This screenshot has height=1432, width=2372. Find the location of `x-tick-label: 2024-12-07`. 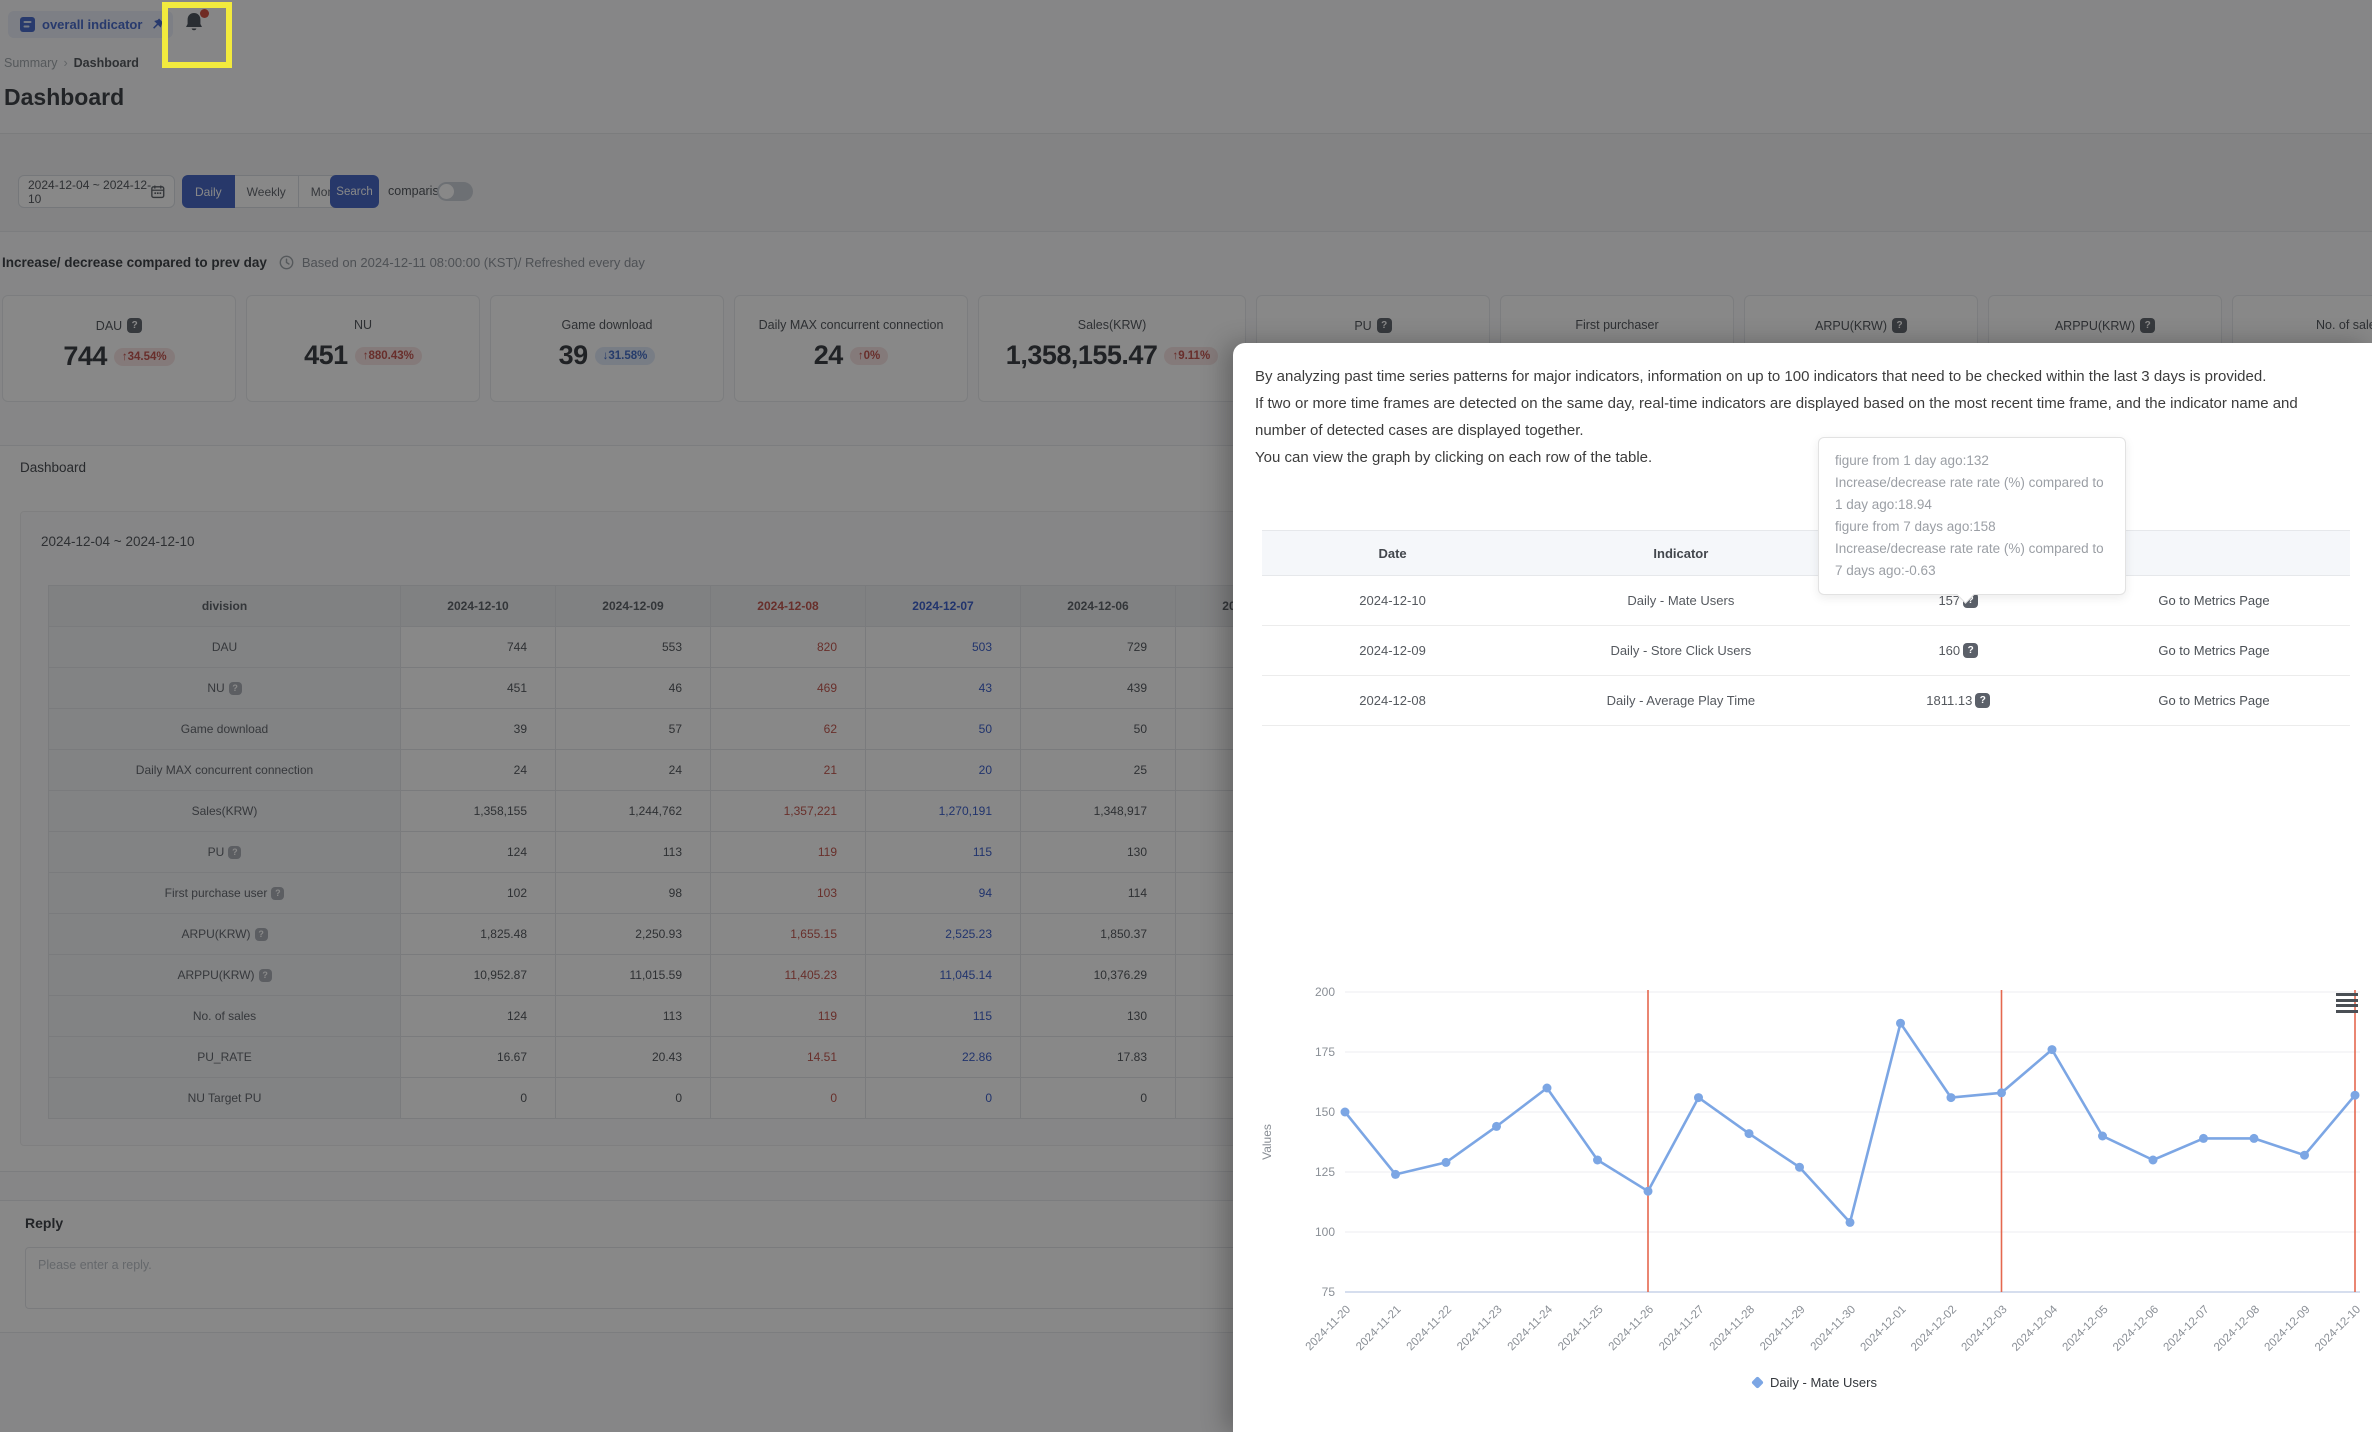

x-tick-label: 2024-12-07 is located at coordinates (2187, 1329).